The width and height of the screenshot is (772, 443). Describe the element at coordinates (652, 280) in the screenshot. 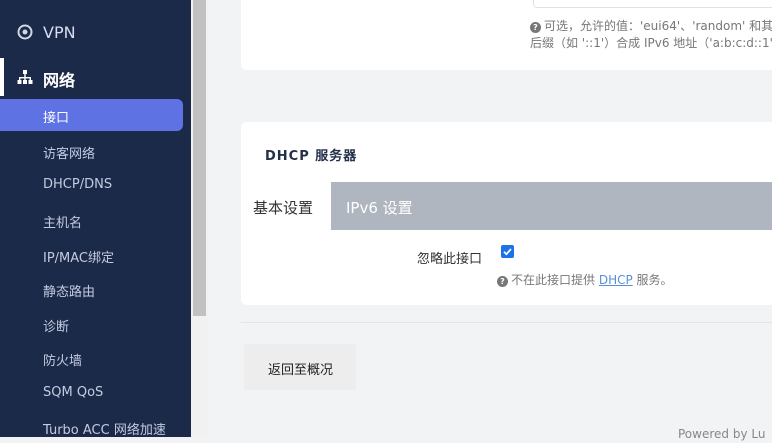

I see `hint-text: 服务。` at that location.